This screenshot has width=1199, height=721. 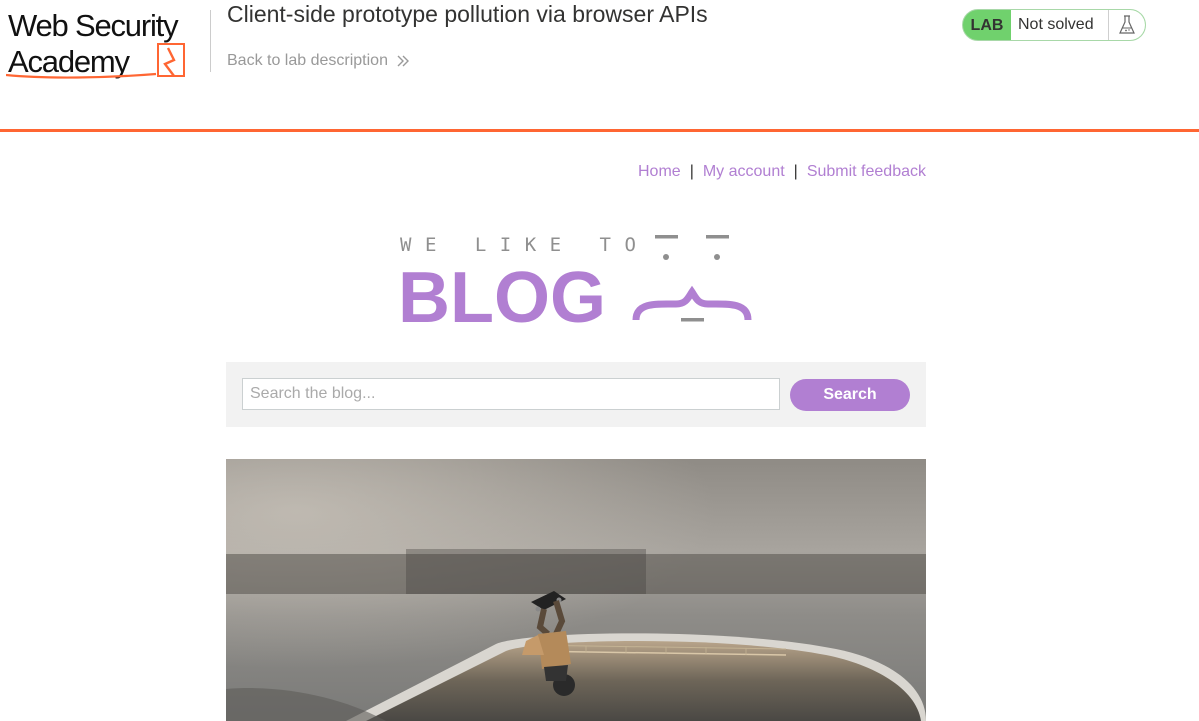 I want to click on blog-banner-graphic: WE LIKE TO BLOG, so click(x=575, y=286).